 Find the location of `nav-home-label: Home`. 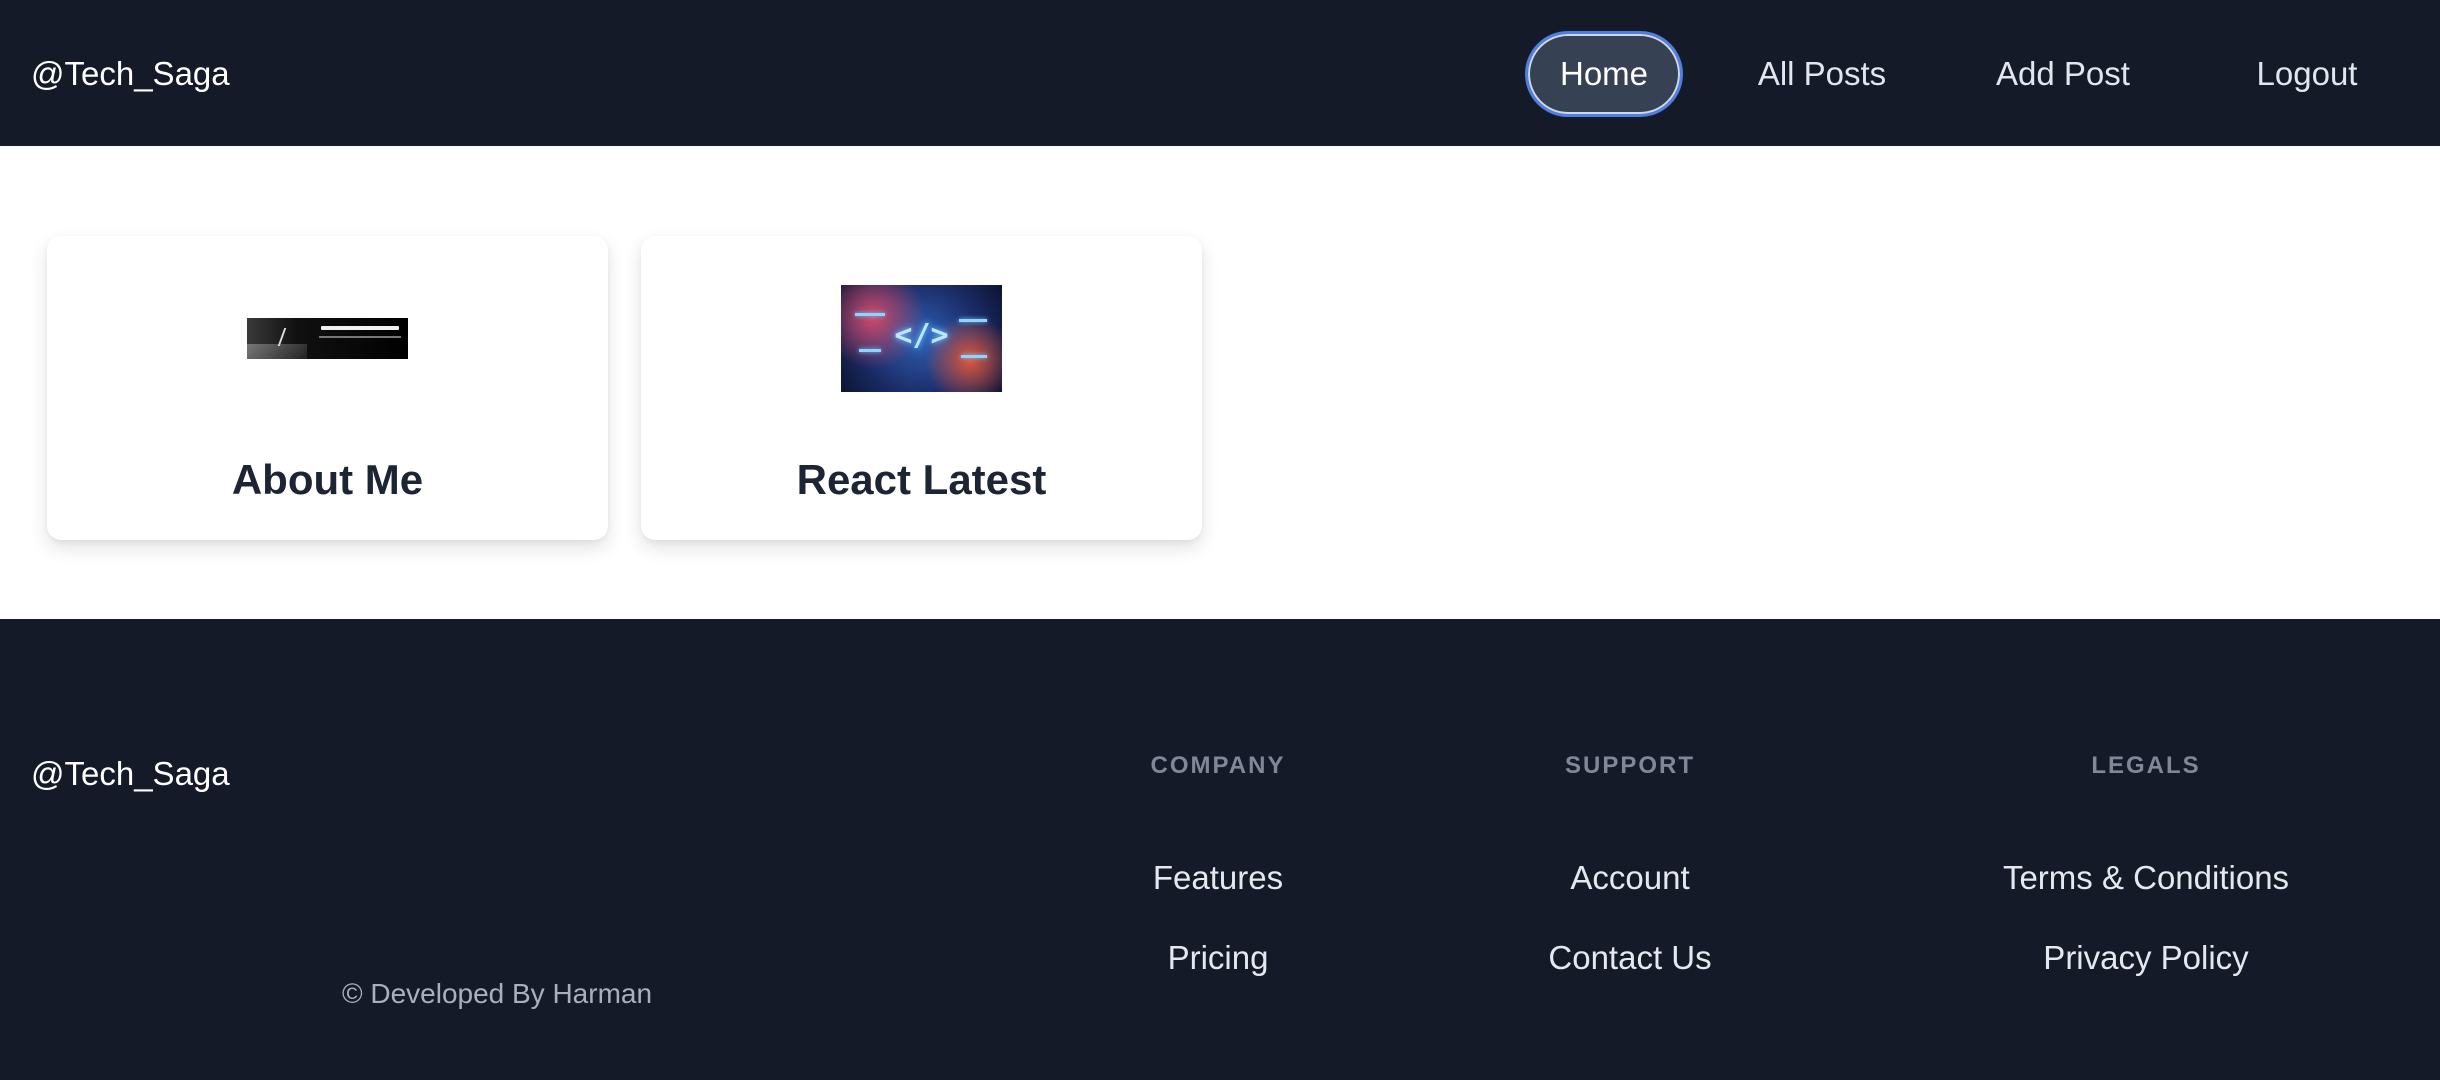

nav-home-label: Home is located at coordinates (1604, 73).